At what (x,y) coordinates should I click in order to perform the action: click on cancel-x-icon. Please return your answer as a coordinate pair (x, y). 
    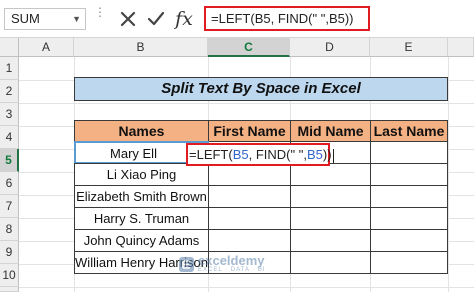
    Looking at the image, I should click on (128, 19).